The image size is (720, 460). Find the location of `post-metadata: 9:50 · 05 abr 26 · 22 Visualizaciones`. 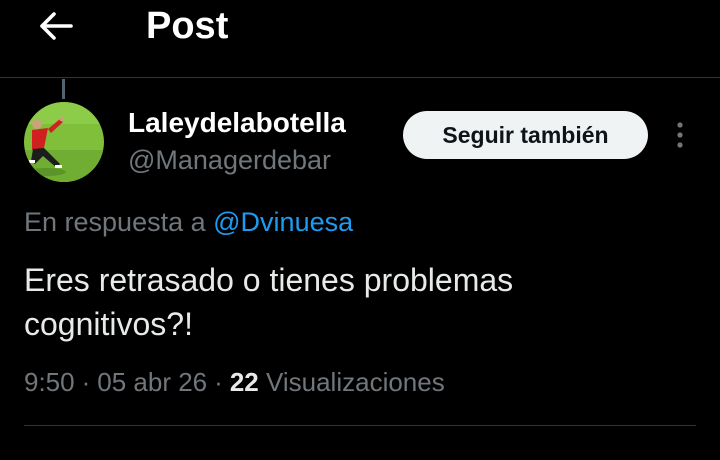

post-metadata: 9:50 · 05 abr 26 · 22 Visualizaciones is located at coordinates (234, 382).